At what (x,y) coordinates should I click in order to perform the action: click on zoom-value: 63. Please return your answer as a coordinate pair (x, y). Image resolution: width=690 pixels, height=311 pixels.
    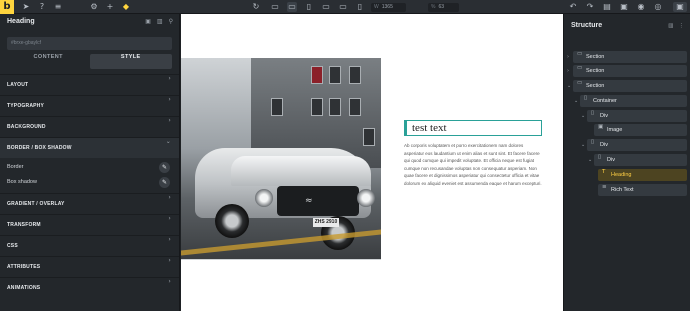
    Looking at the image, I should click on (441, 7).